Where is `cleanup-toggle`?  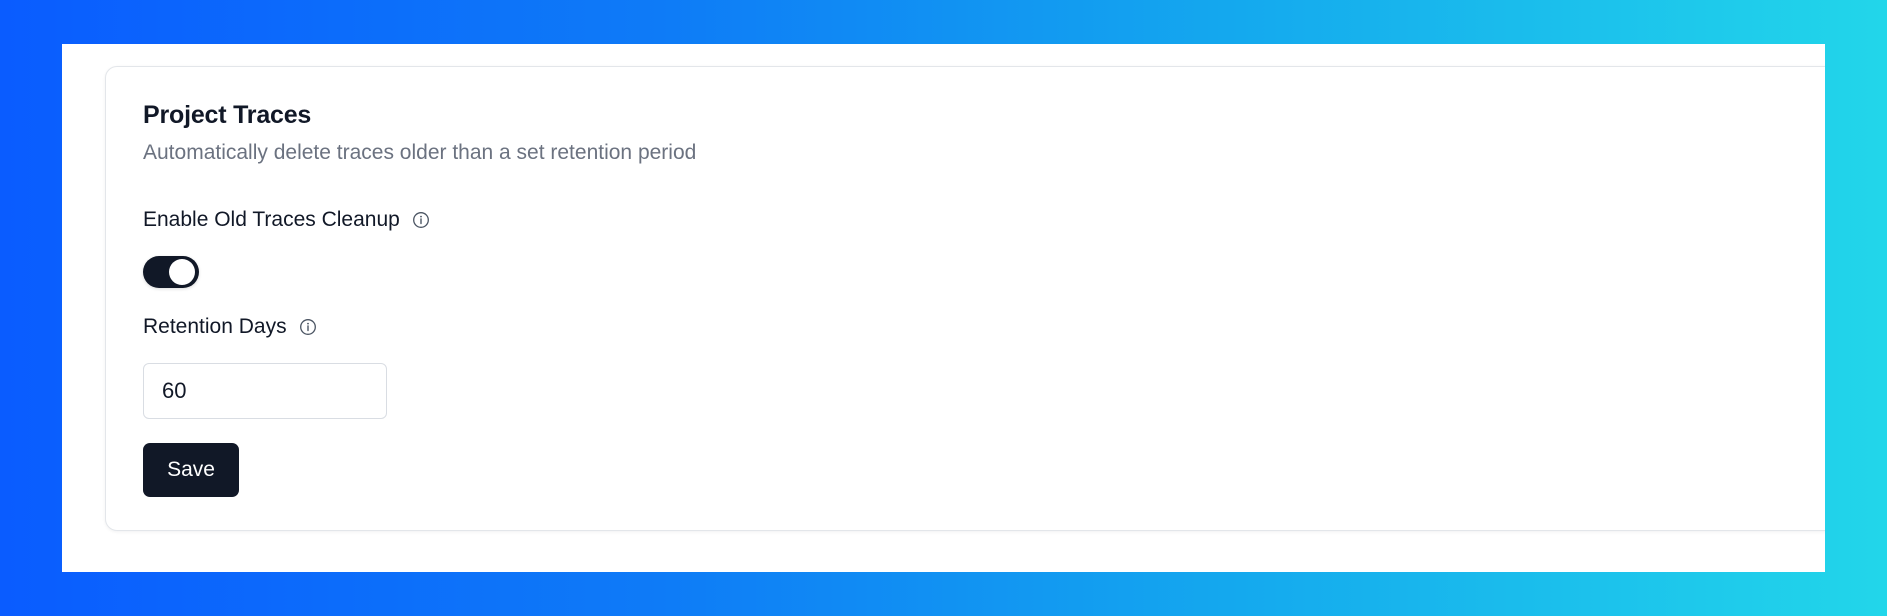
cleanup-toggle is located at coordinates (171, 272).